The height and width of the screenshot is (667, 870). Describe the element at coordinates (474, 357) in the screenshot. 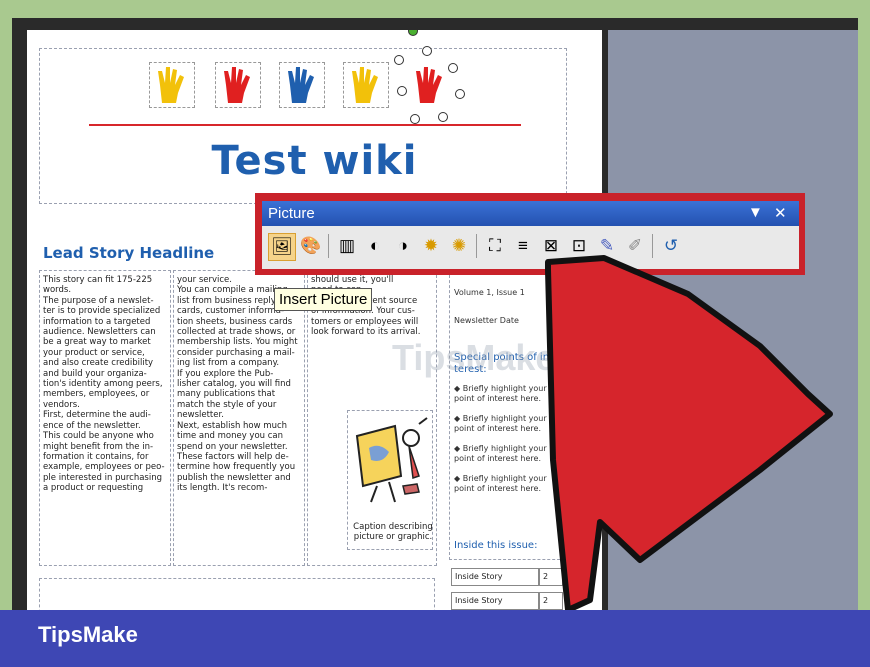

I see `watermark: TipsMake` at that location.